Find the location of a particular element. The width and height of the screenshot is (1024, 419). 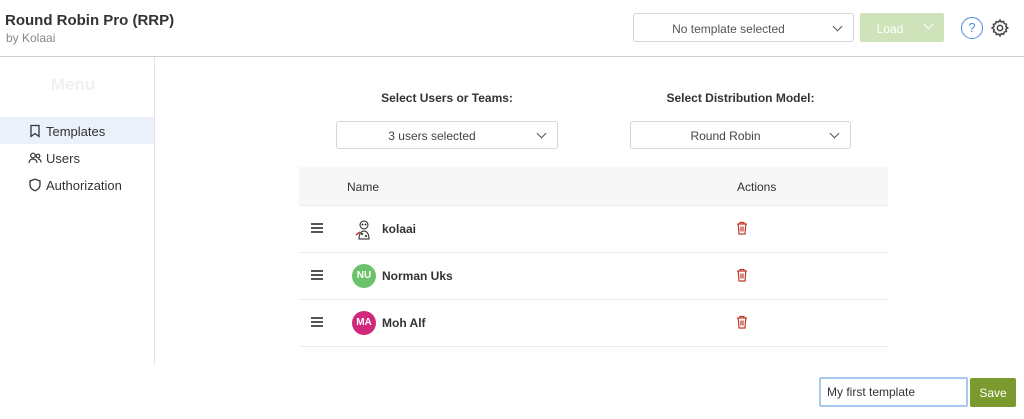

load-button-label: Load is located at coordinates (890, 29).